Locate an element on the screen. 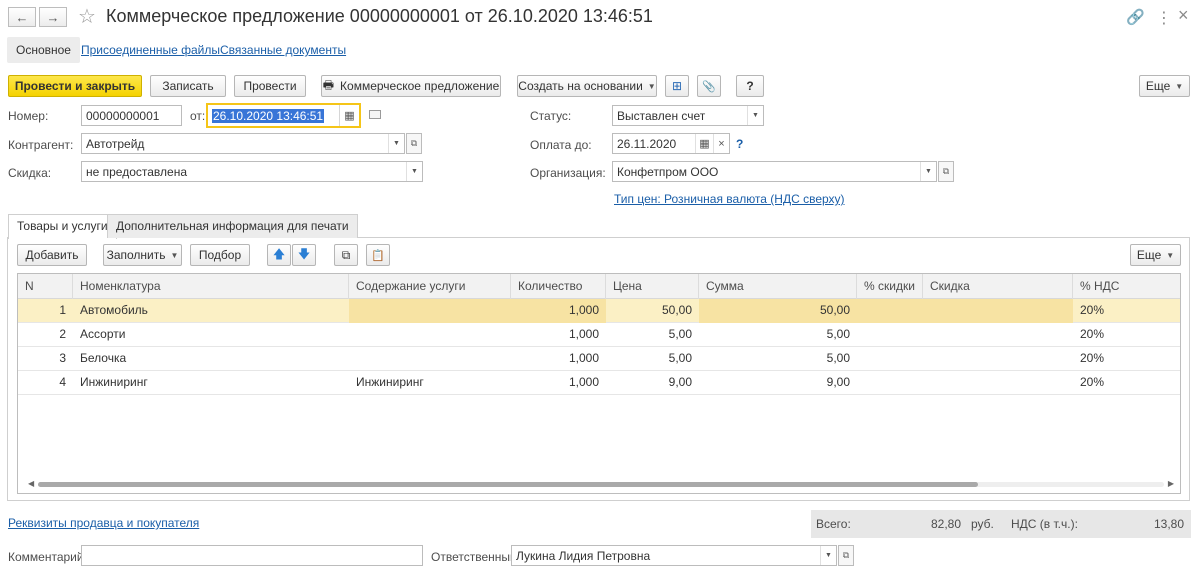 The height and width of the screenshot is (574, 1200). col-header-discount-pct: % скидки is located at coordinates (890, 286).